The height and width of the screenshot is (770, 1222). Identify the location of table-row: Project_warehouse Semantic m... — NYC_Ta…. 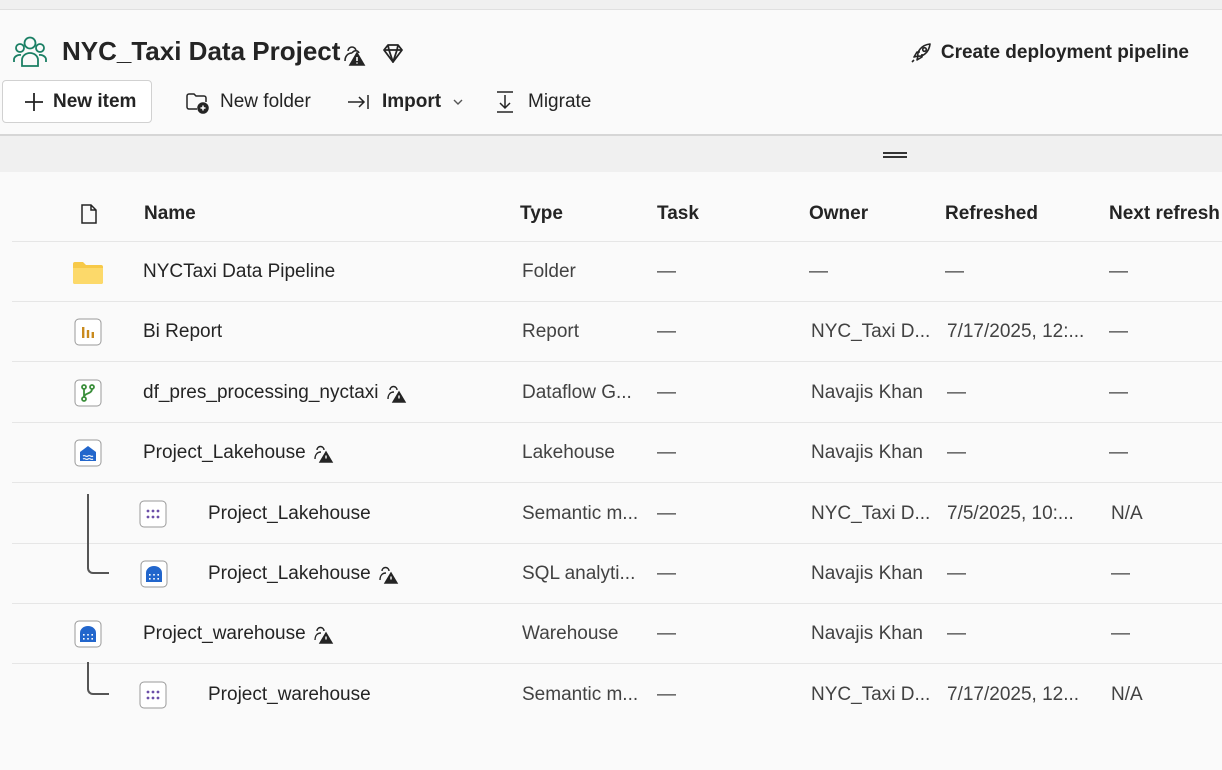
(617, 693).